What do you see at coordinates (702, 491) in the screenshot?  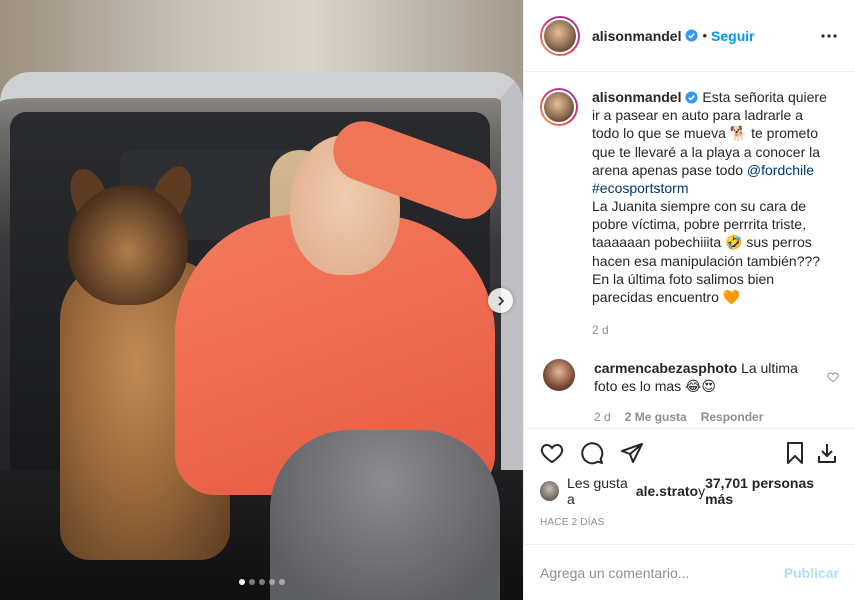 I see `likes-middle: y` at bounding box center [702, 491].